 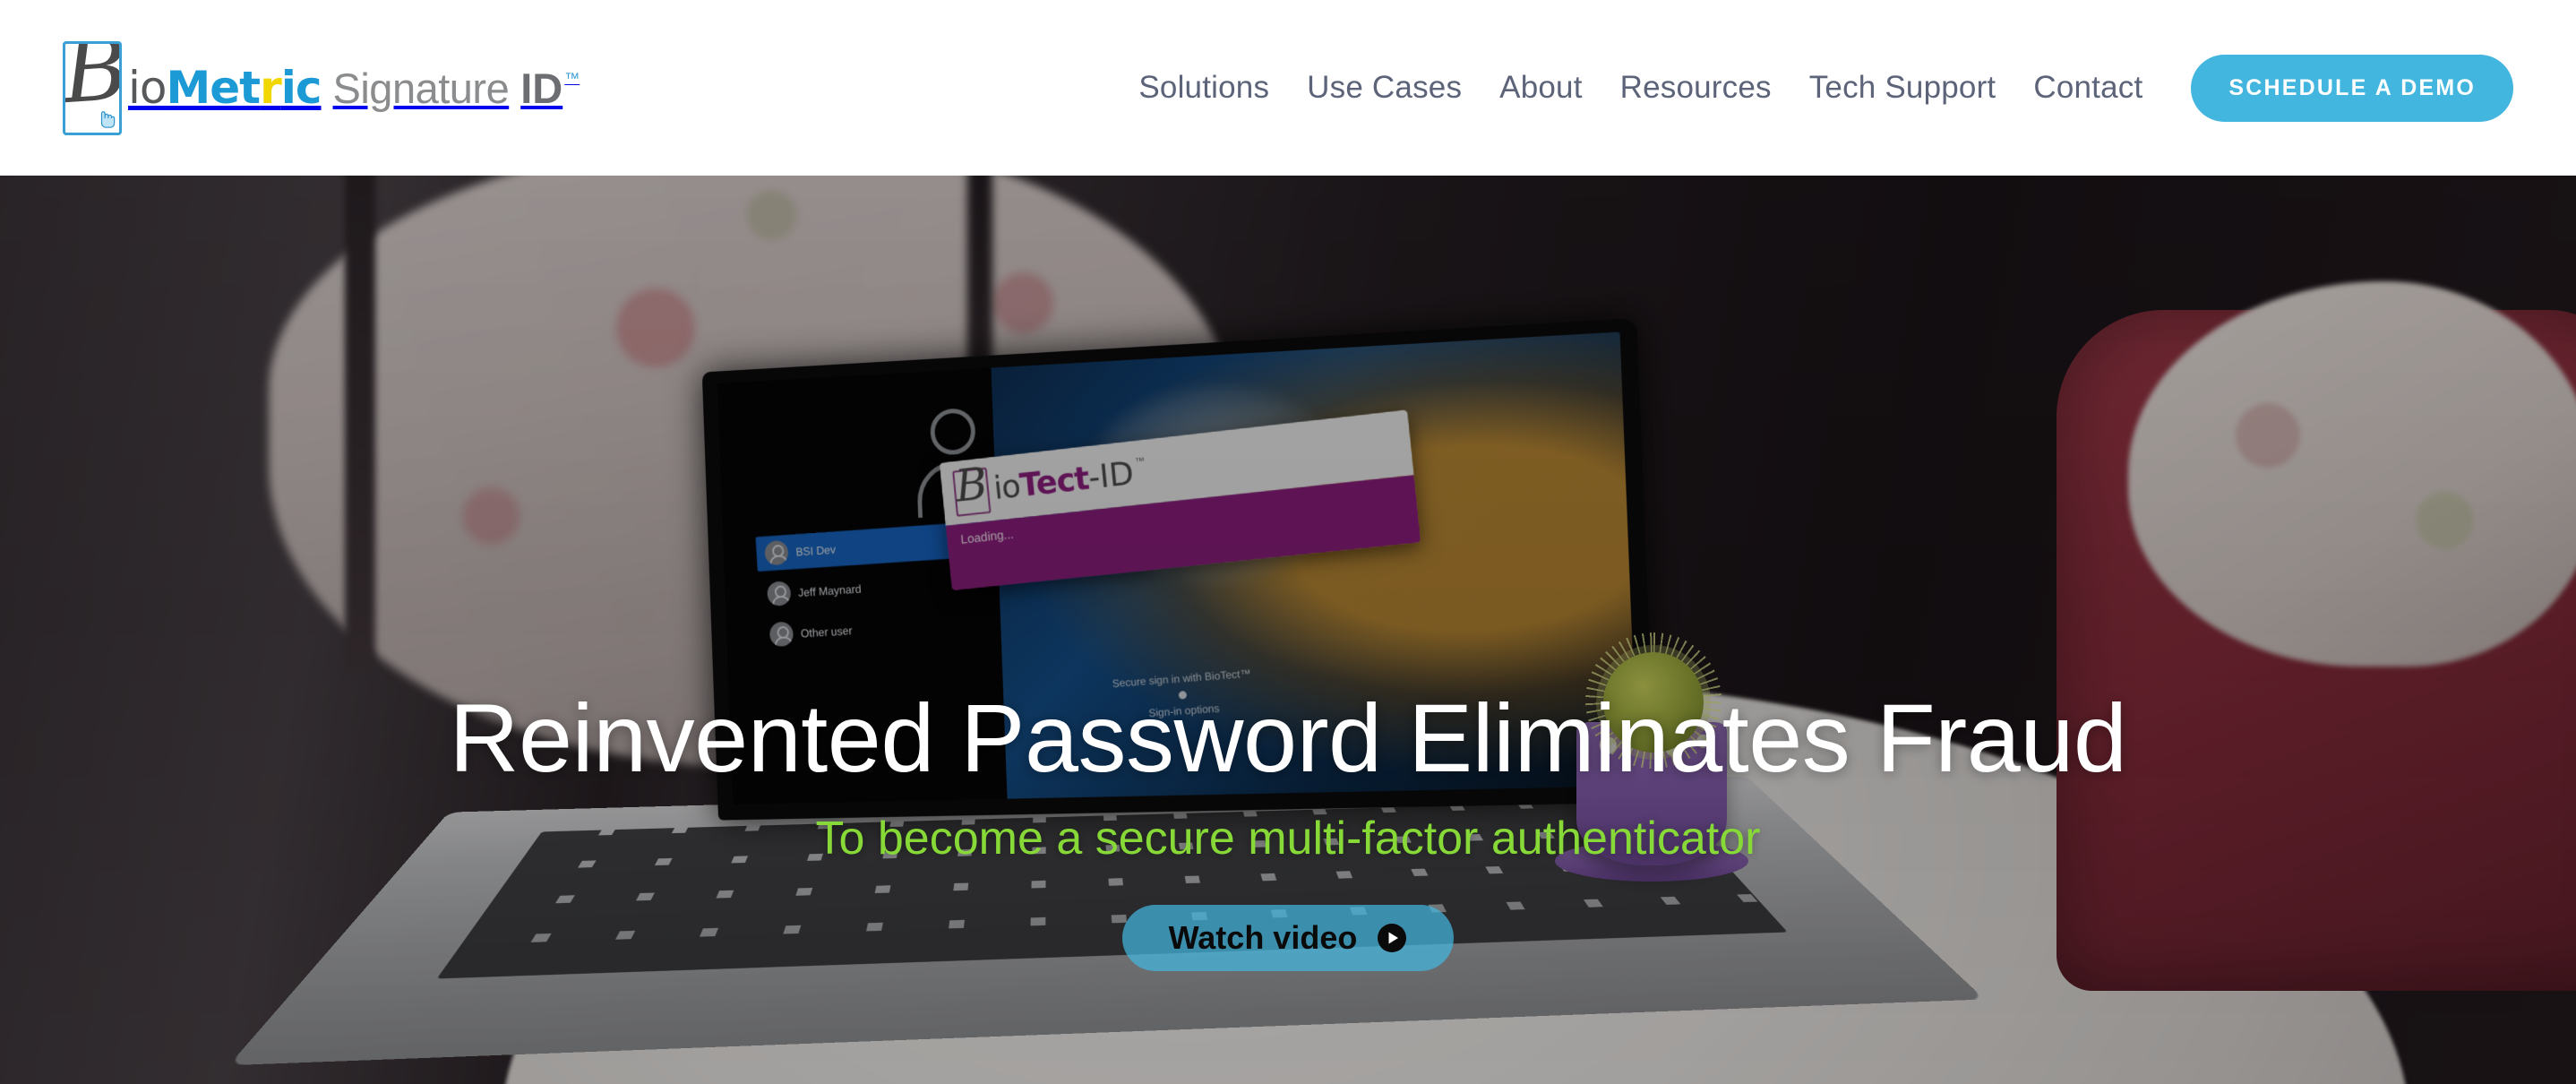 I want to click on nav-item-resources: Resources, so click(x=1695, y=88).